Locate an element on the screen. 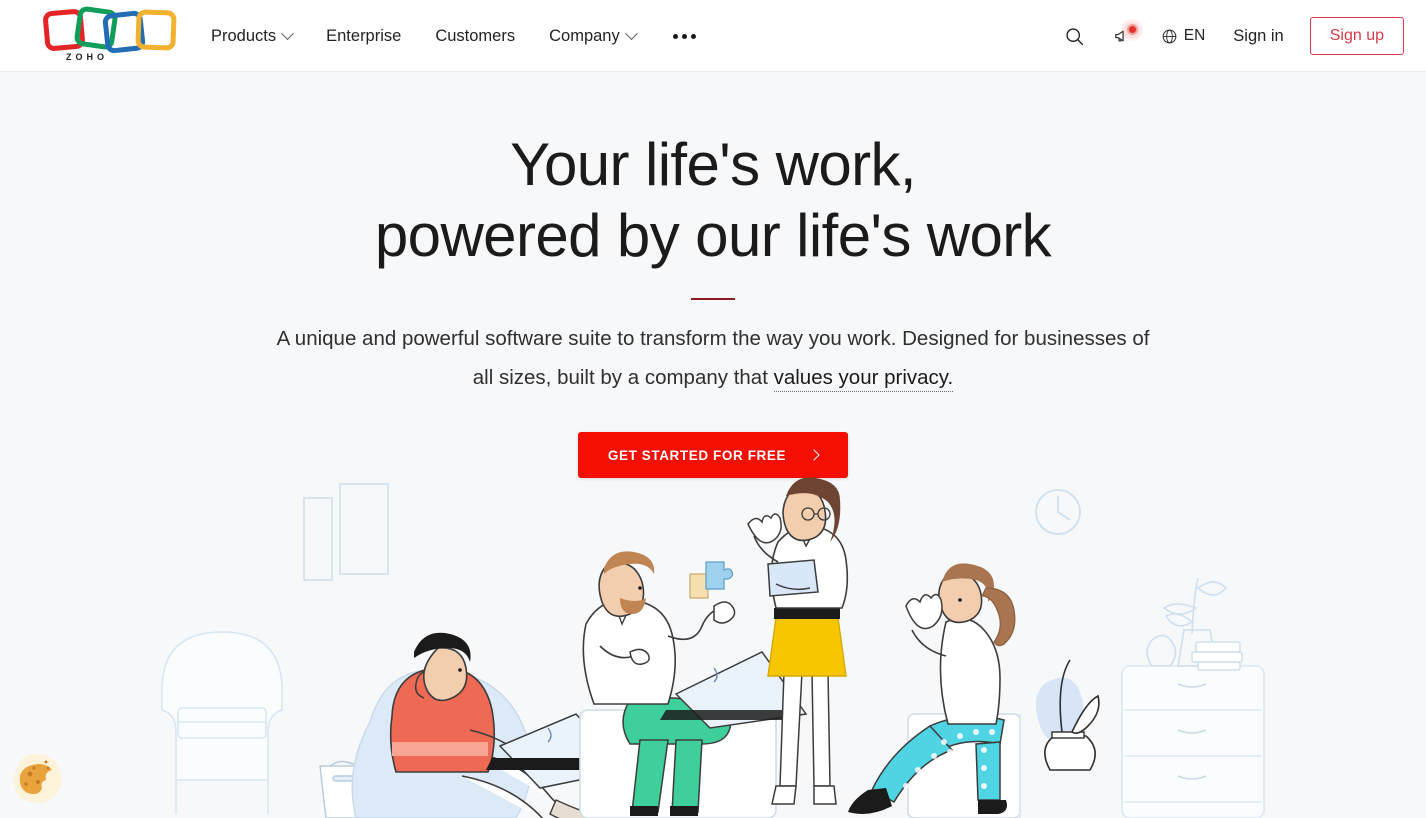 The height and width of the screenshot is (818, 1426). main-navigation: Products Enterprise Customers Company is located at coordinates (455, 36).